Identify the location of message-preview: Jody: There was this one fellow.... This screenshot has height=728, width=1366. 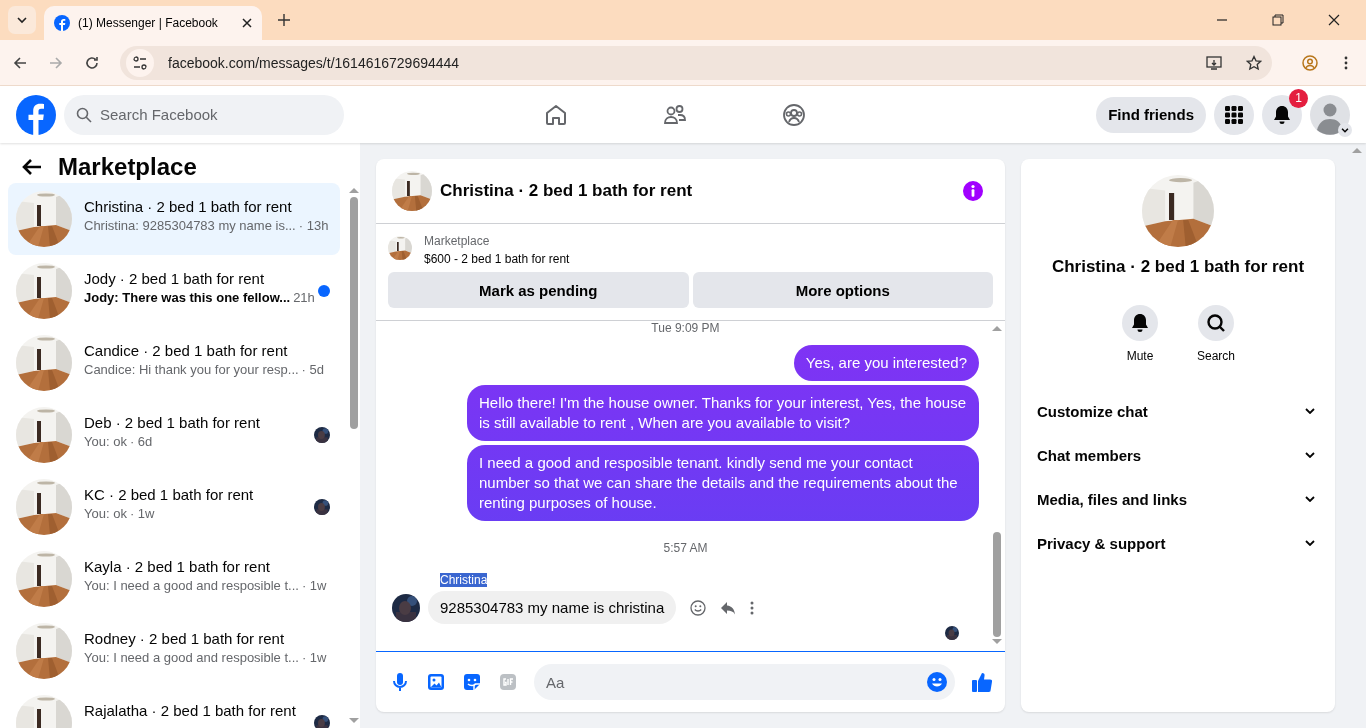
(187, 297).